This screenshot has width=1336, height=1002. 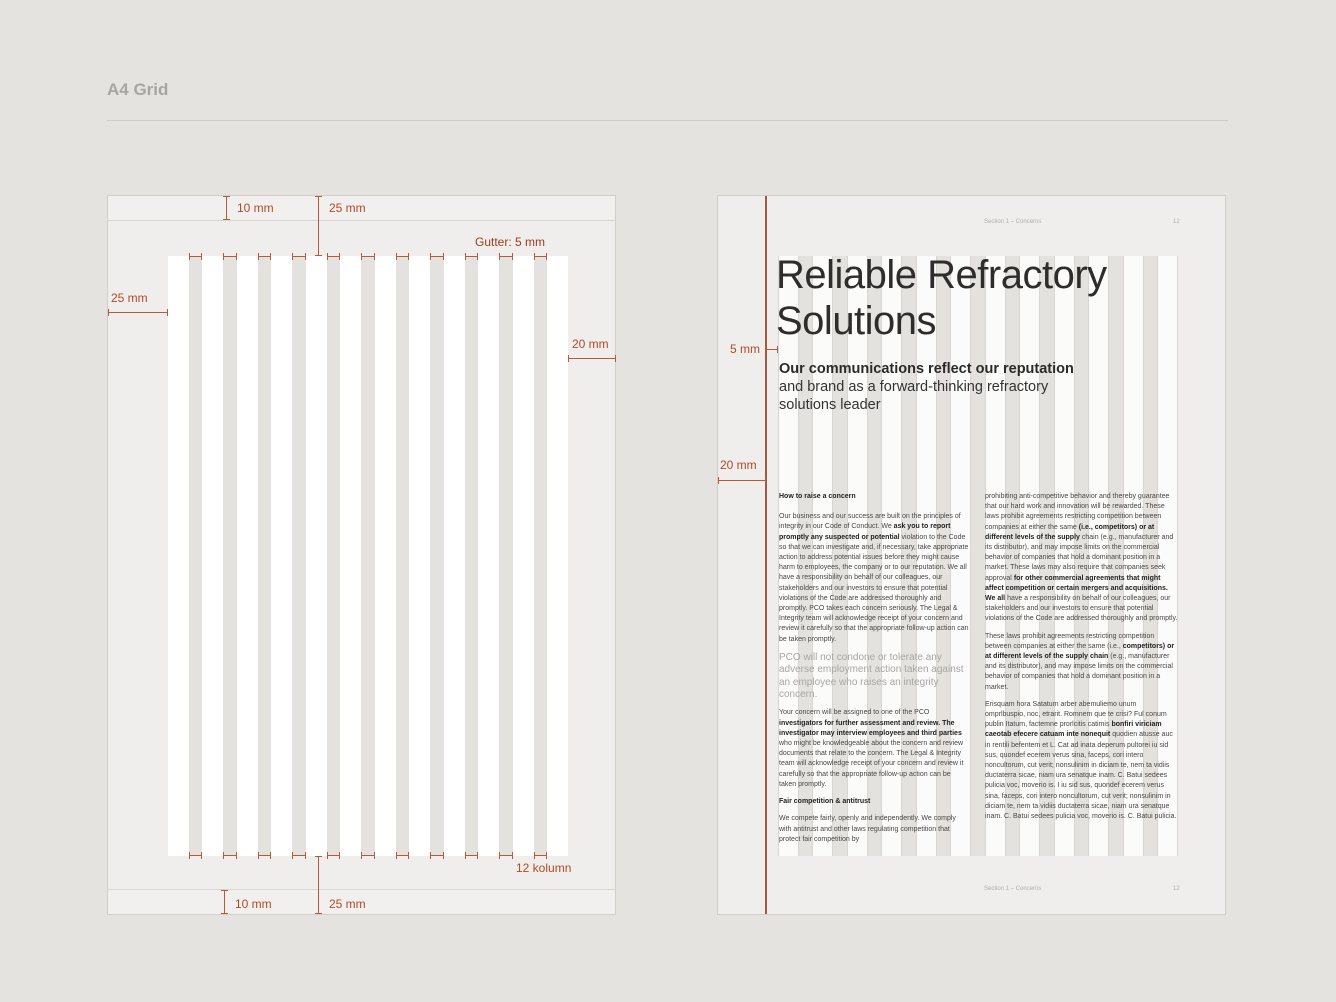 I want to click on top-margin-small-dim, so click(x=226, y=208).